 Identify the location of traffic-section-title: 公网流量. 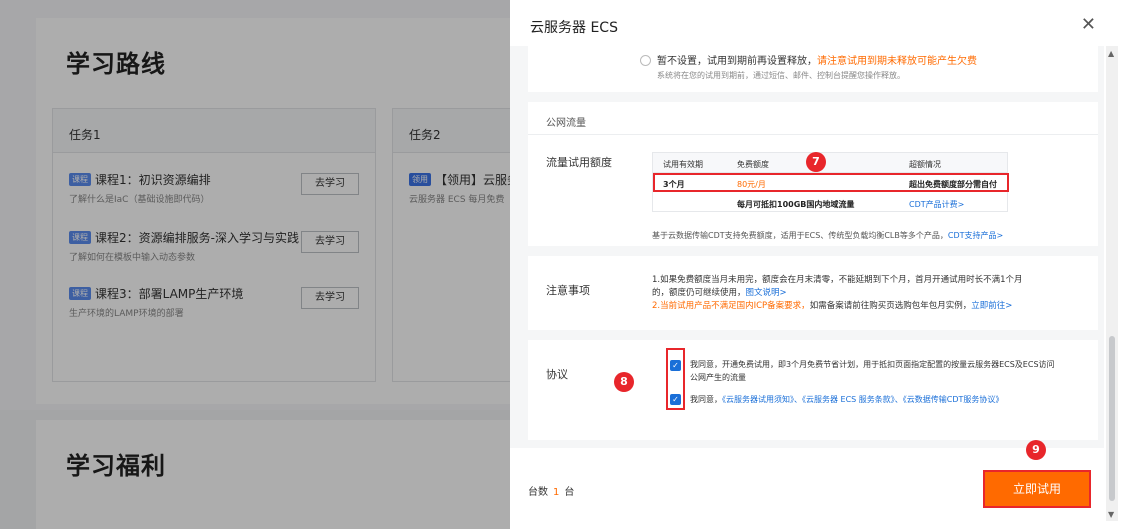
(566, 123).